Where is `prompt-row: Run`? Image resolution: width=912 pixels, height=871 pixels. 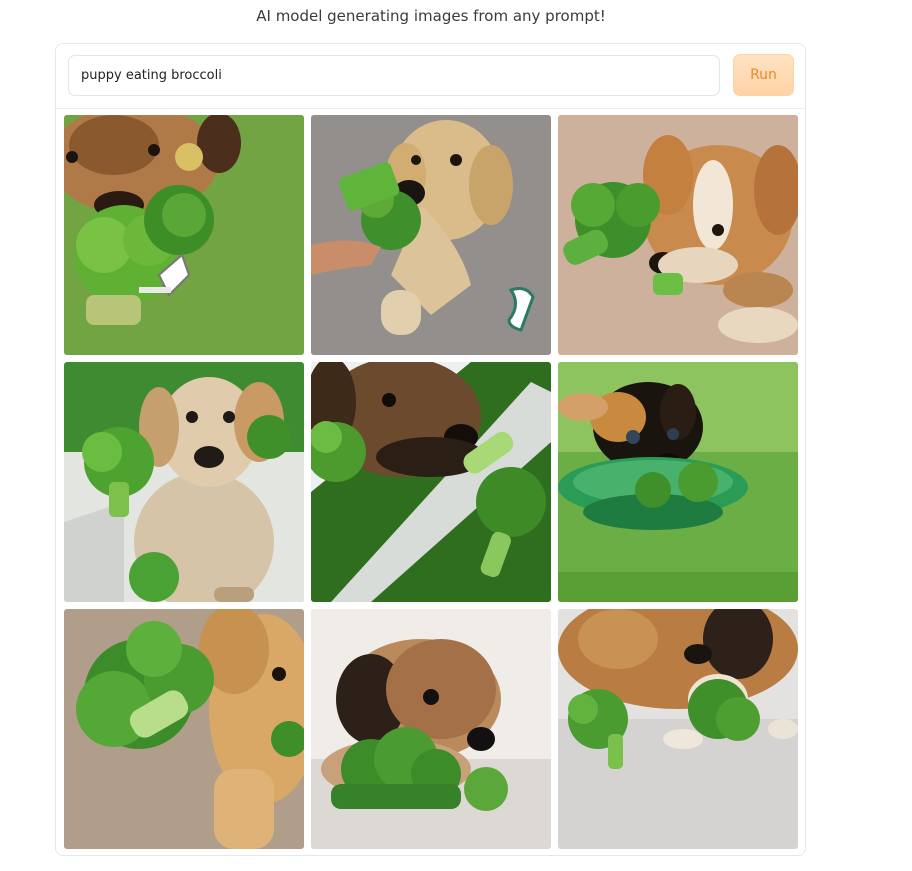 prompt-row: Run is located at coordinates (430, 76).